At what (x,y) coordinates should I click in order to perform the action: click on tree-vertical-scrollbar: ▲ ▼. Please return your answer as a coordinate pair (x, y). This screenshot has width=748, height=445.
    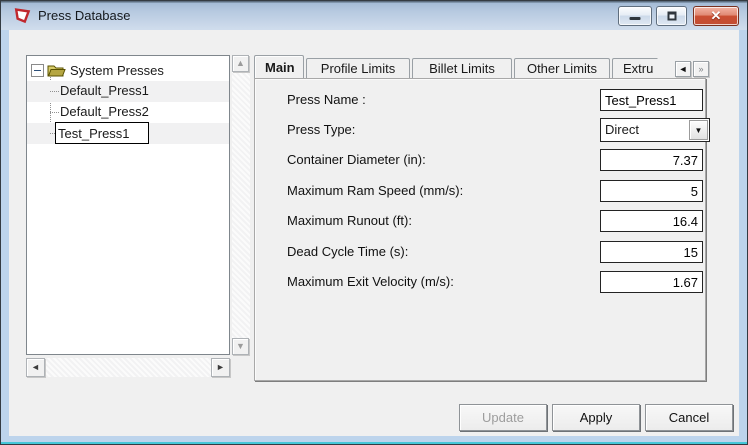
    Looking at the image, I should click on (241, 205).